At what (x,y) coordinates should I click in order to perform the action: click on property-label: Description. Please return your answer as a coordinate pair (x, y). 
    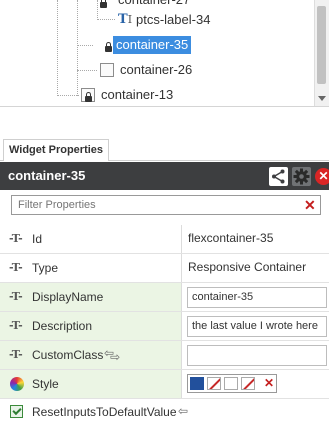
    Looking at the image, I should click on (62, 326).